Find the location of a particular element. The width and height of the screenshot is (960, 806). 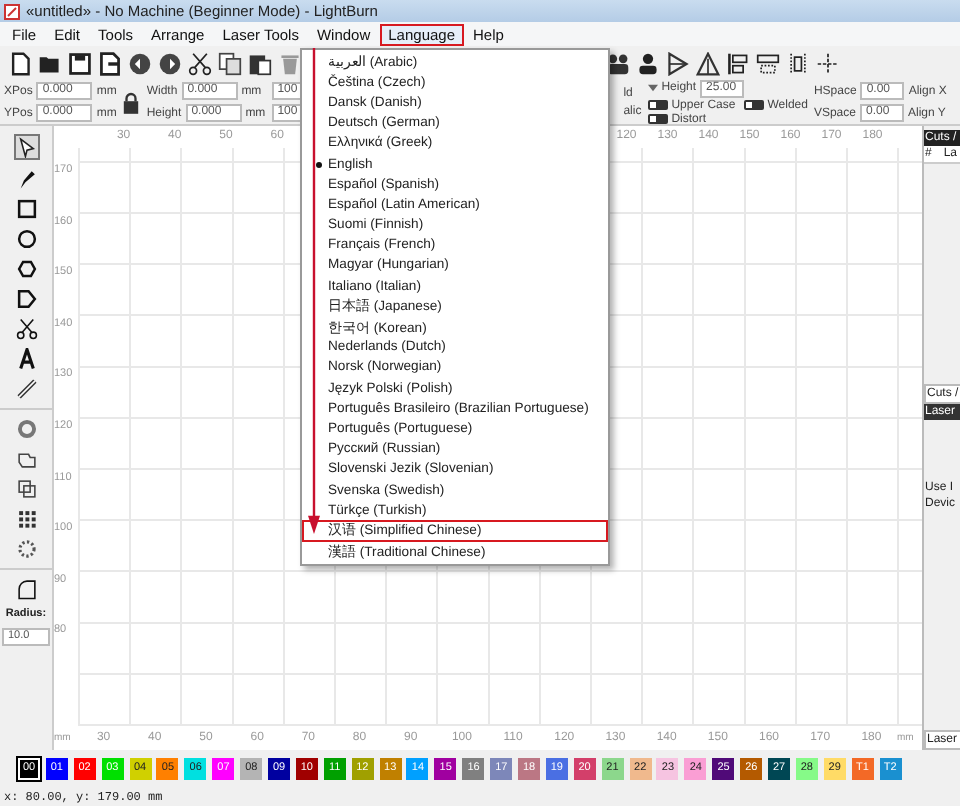

grid-array-icon is located at coordinates (26, 519).